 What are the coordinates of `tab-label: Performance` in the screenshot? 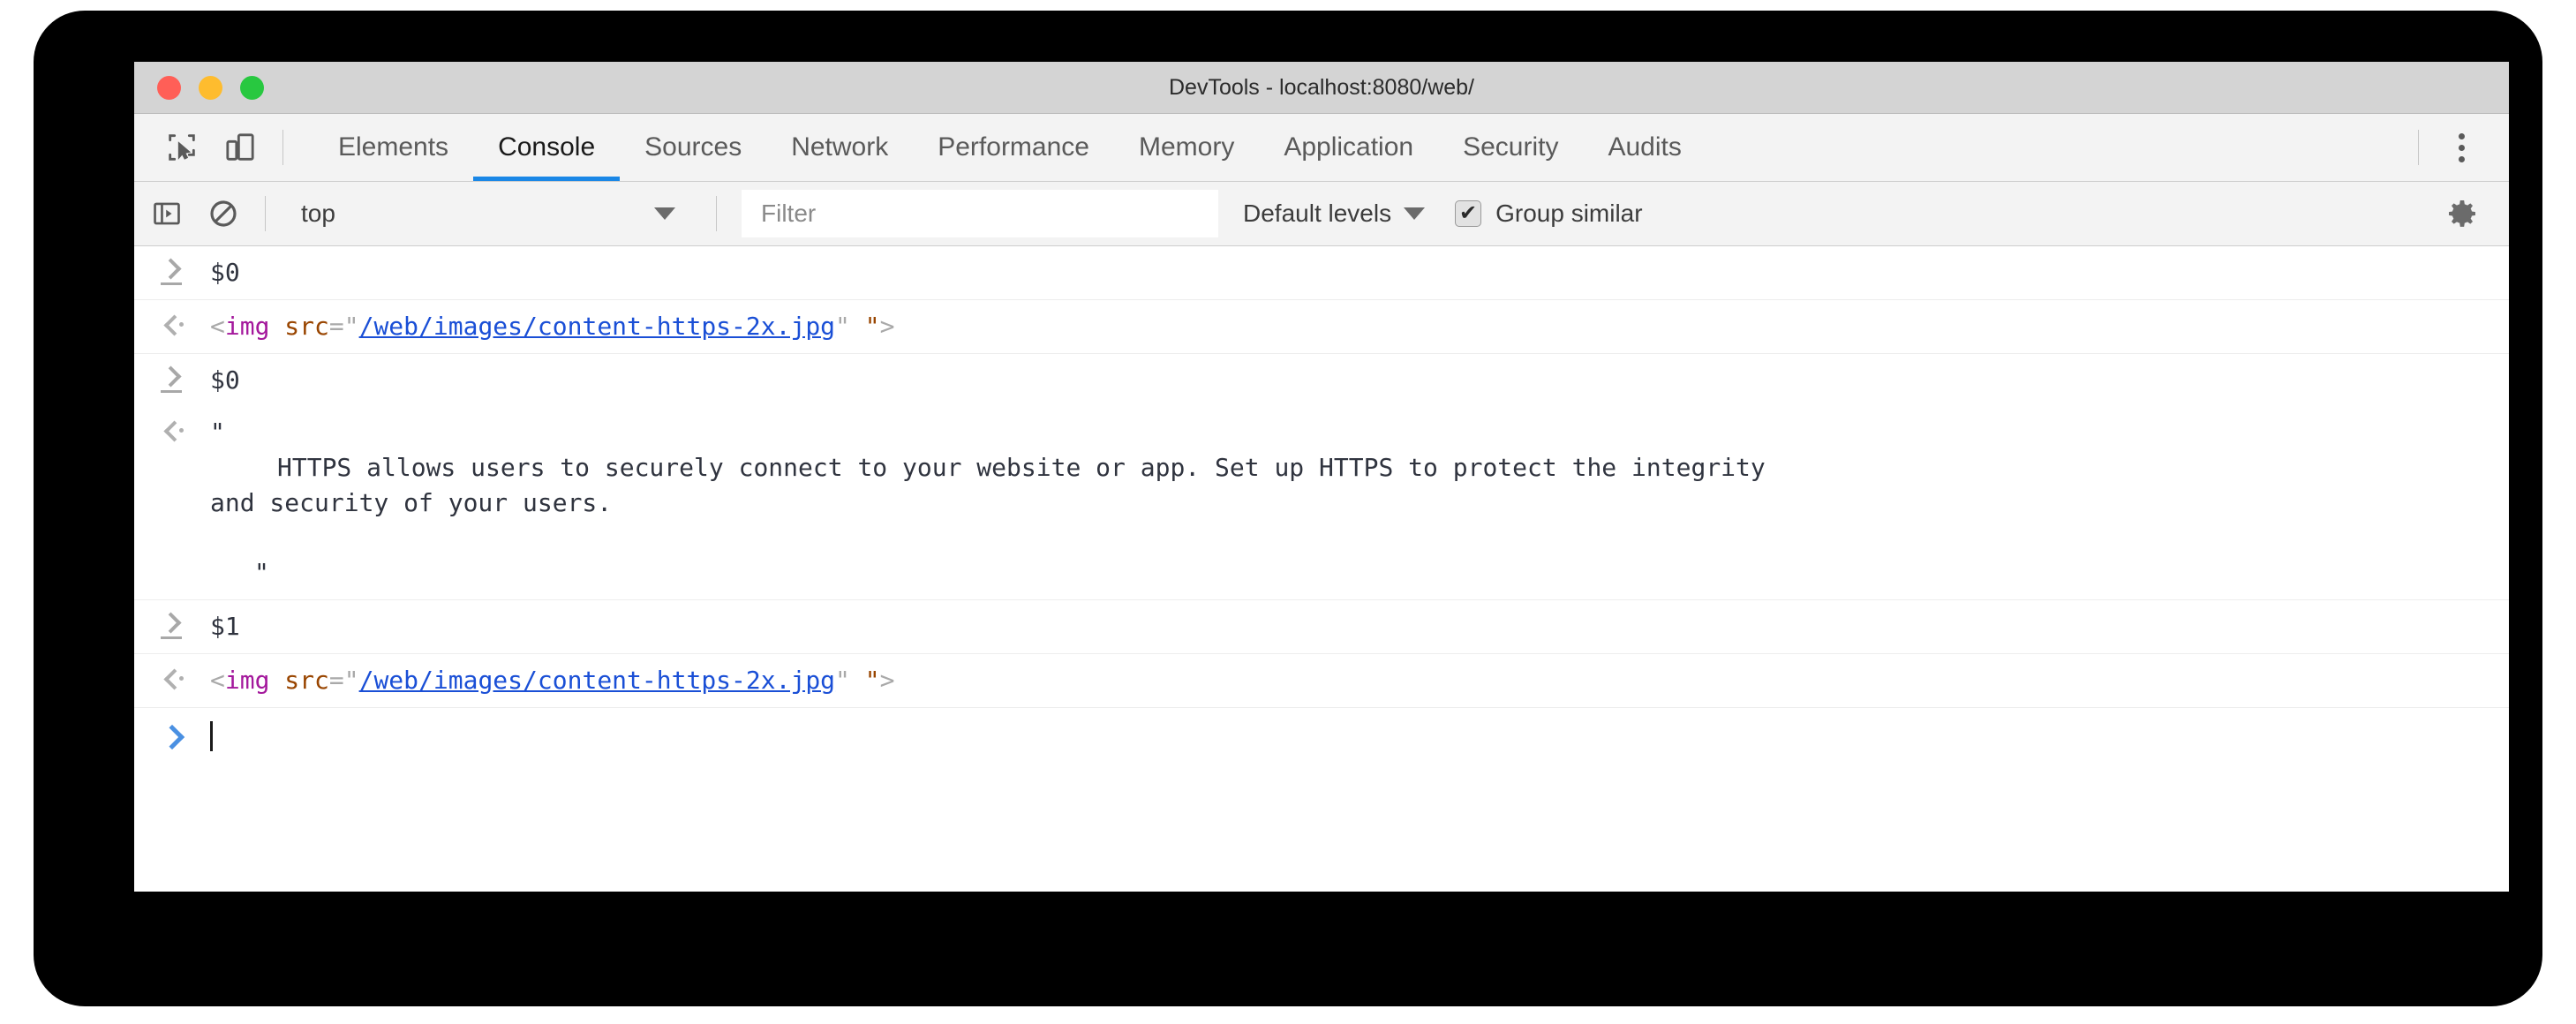 It's located at (1014, 147).